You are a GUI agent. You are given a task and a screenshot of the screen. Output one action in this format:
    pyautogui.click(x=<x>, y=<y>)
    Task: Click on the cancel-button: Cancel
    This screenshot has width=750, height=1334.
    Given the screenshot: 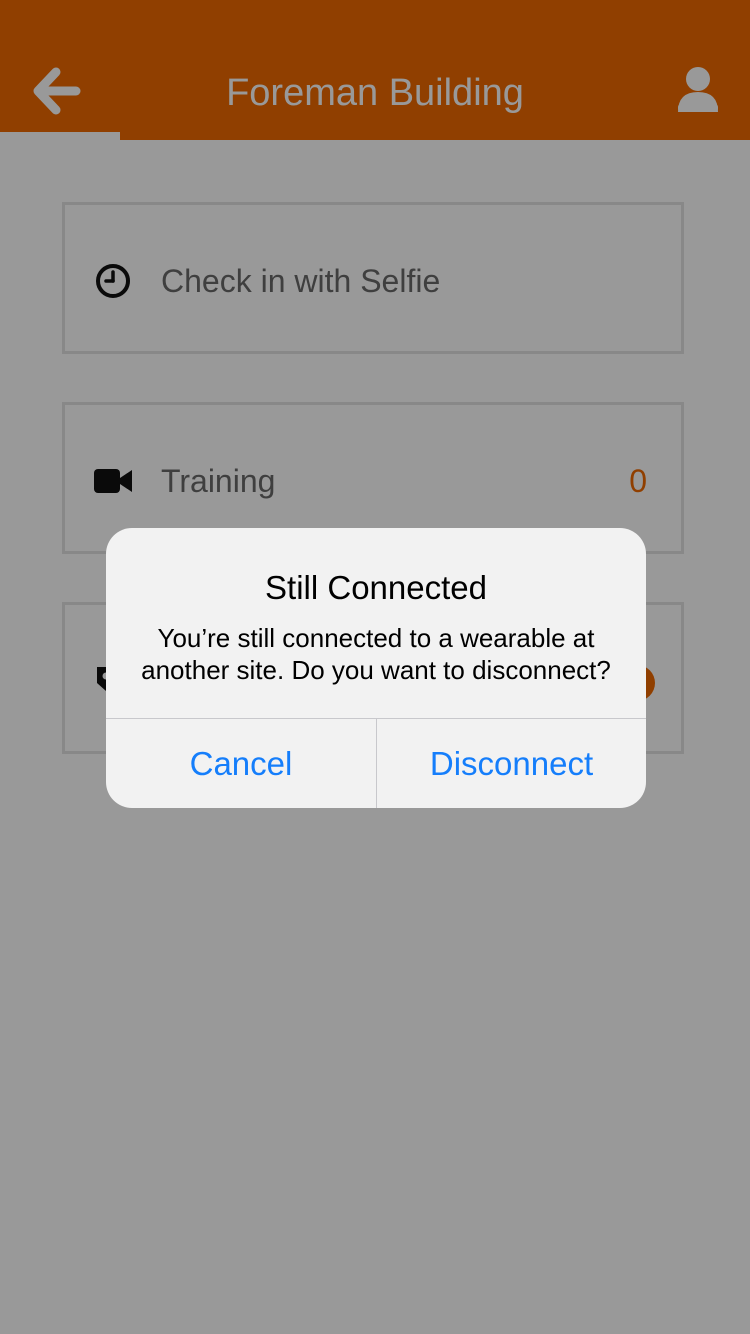 What is the action you would take?
    pyautogui.click(x=241, y=763)
    